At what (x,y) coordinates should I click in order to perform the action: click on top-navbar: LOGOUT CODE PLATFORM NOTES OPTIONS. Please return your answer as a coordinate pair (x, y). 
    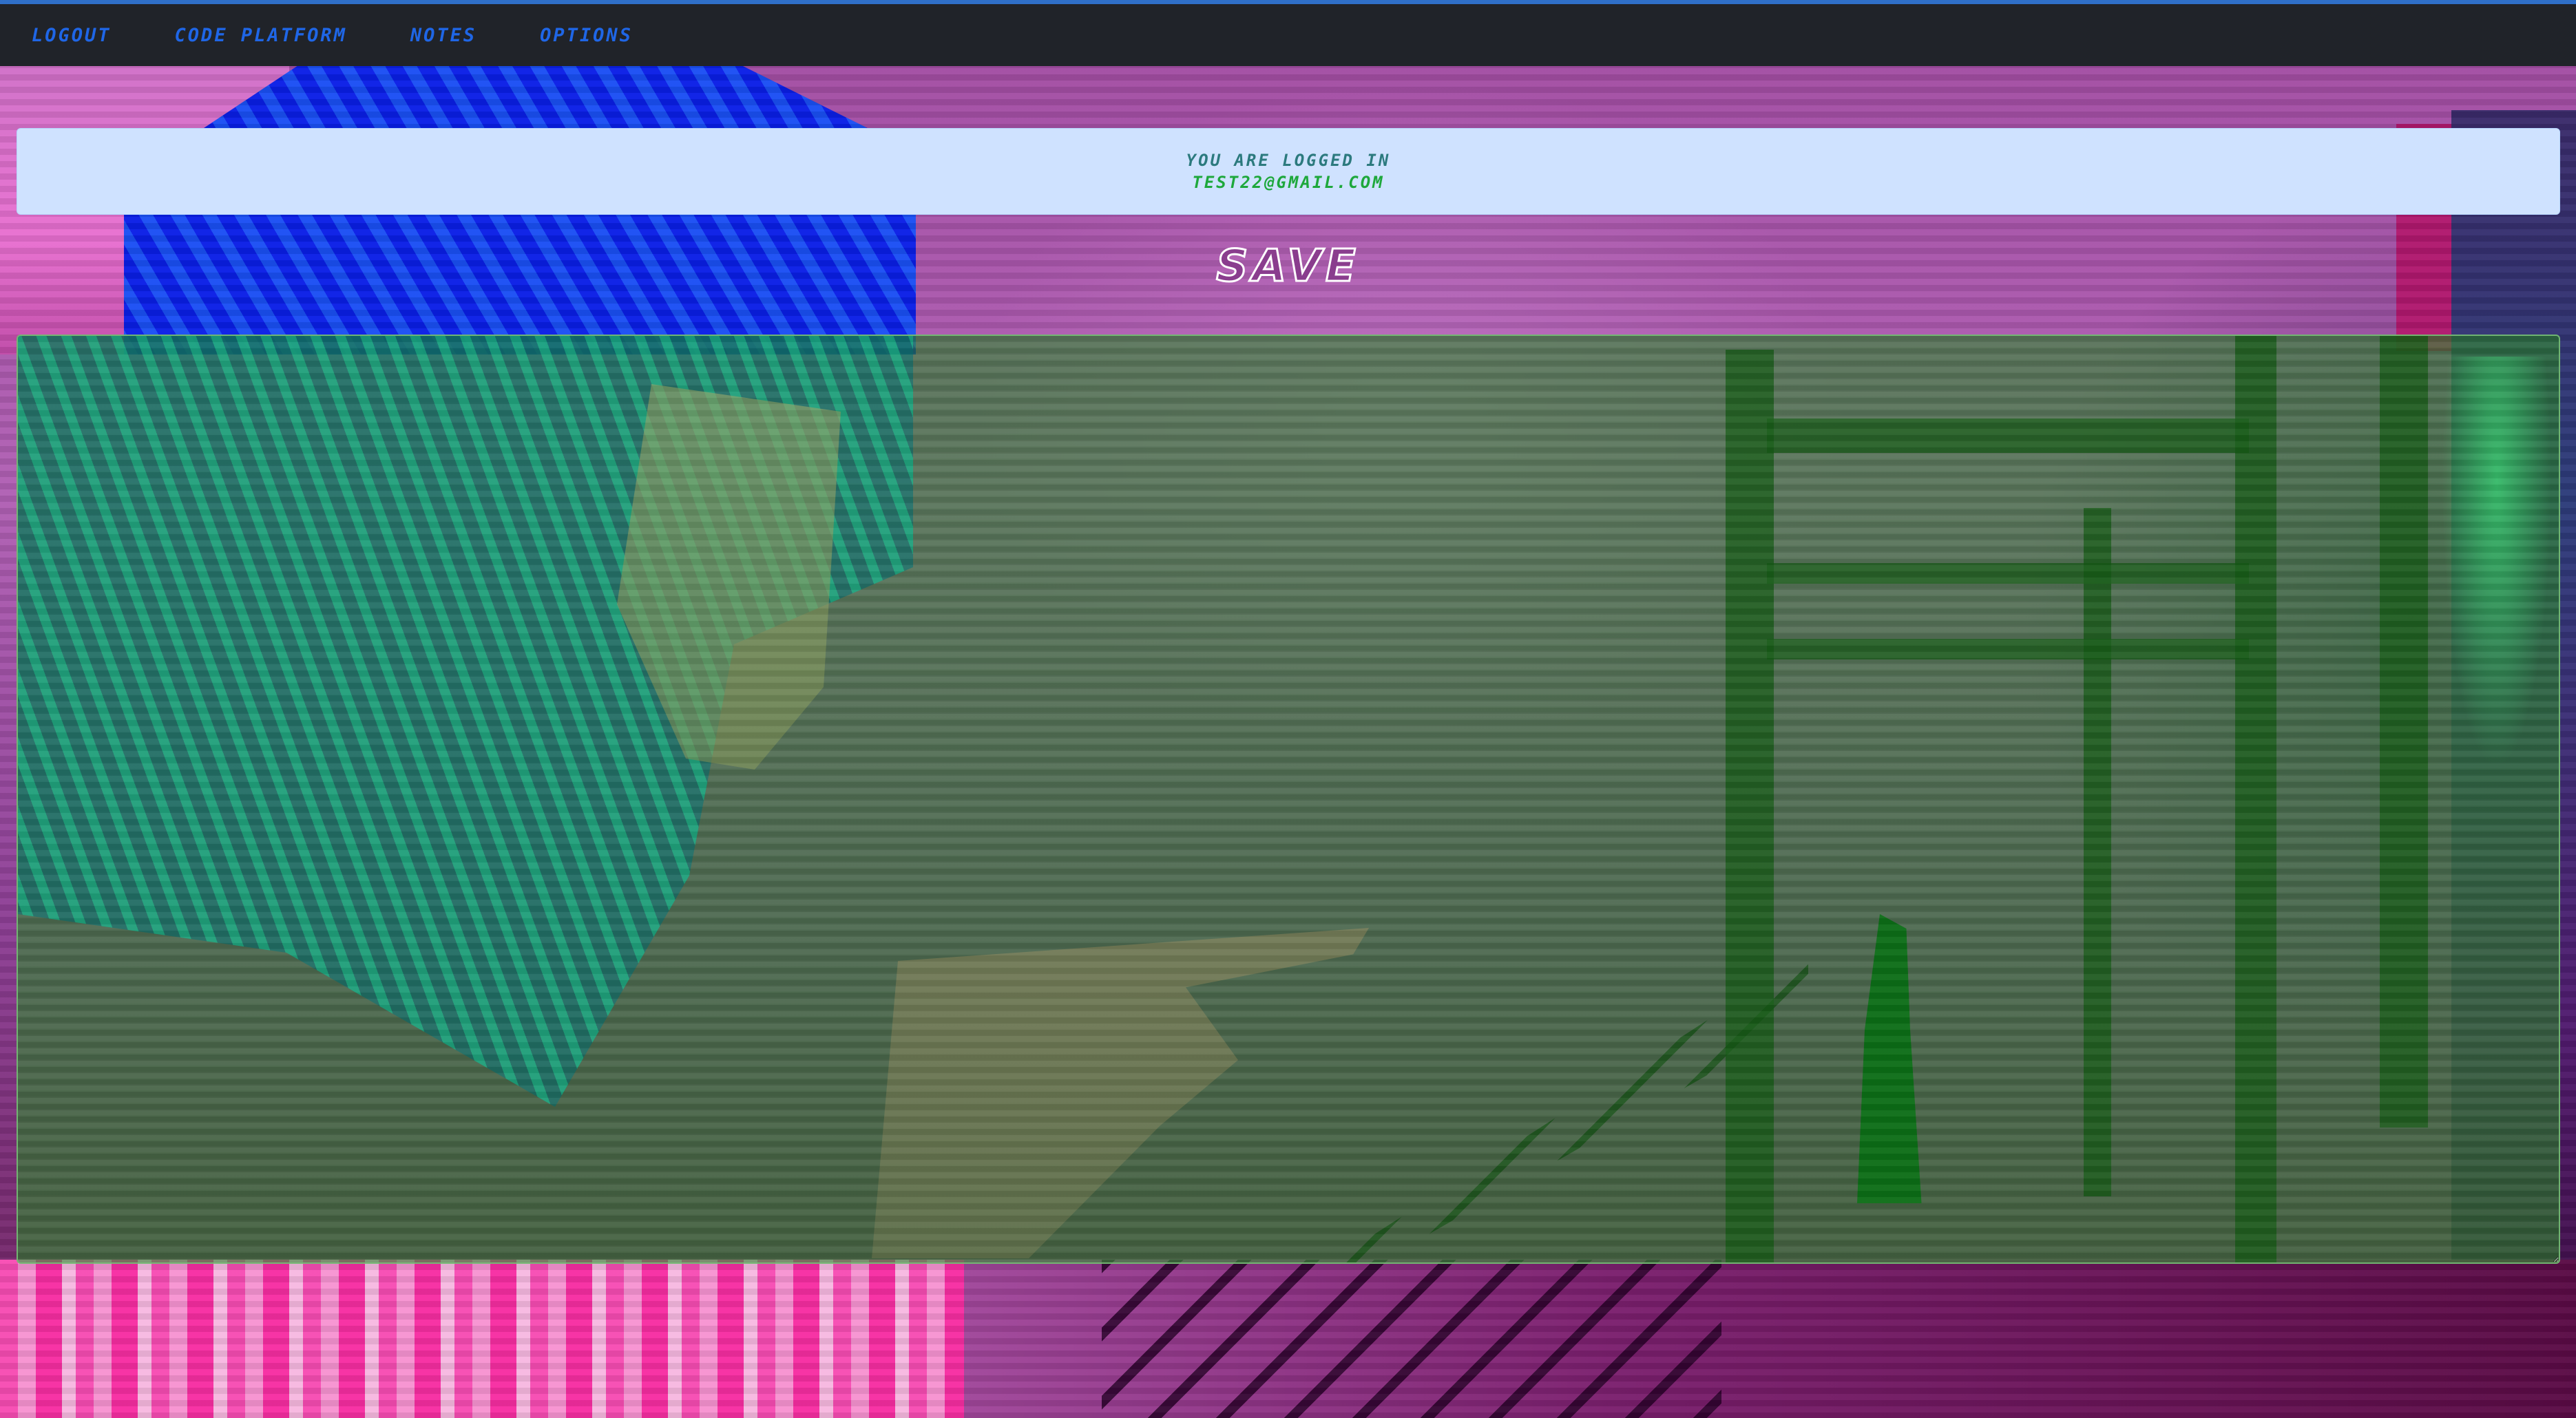
    Looking at the image, I should click on (1288, 35).